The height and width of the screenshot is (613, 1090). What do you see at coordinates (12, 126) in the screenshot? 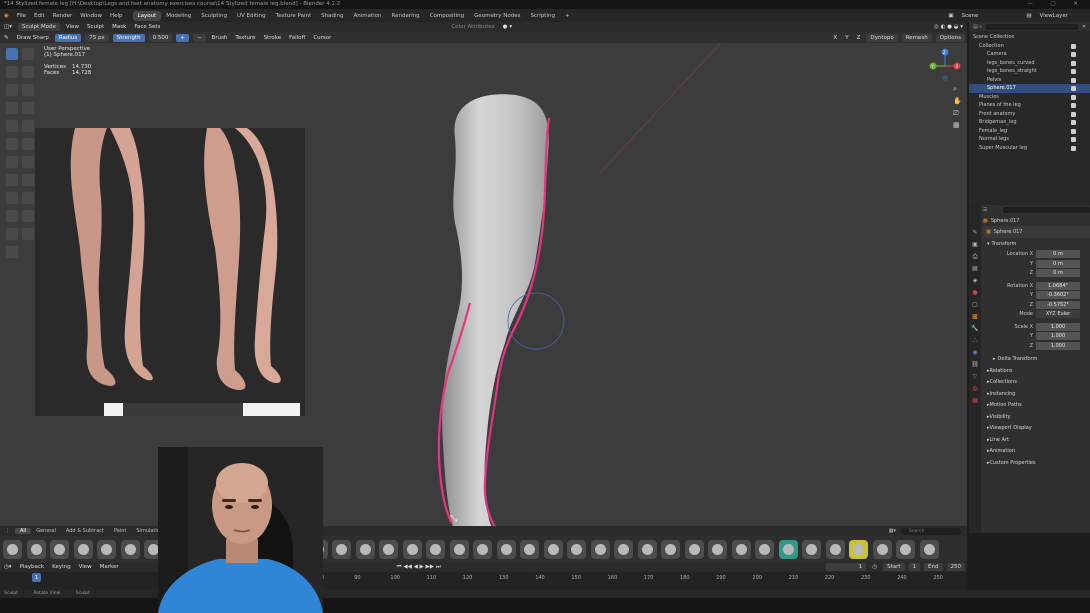
I see `smooth-tool-icon` at bounding box center [12, 126].